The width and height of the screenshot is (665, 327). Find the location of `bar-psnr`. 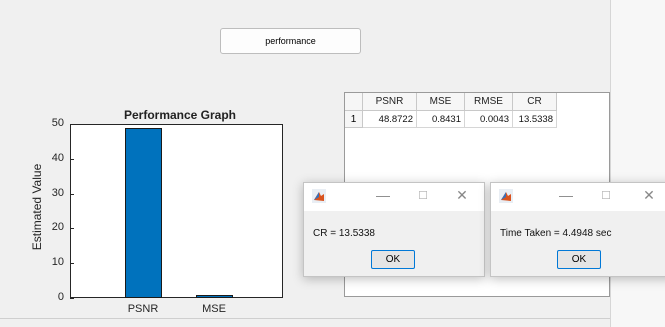

bar-psnr is located at coordinates (143, 212).